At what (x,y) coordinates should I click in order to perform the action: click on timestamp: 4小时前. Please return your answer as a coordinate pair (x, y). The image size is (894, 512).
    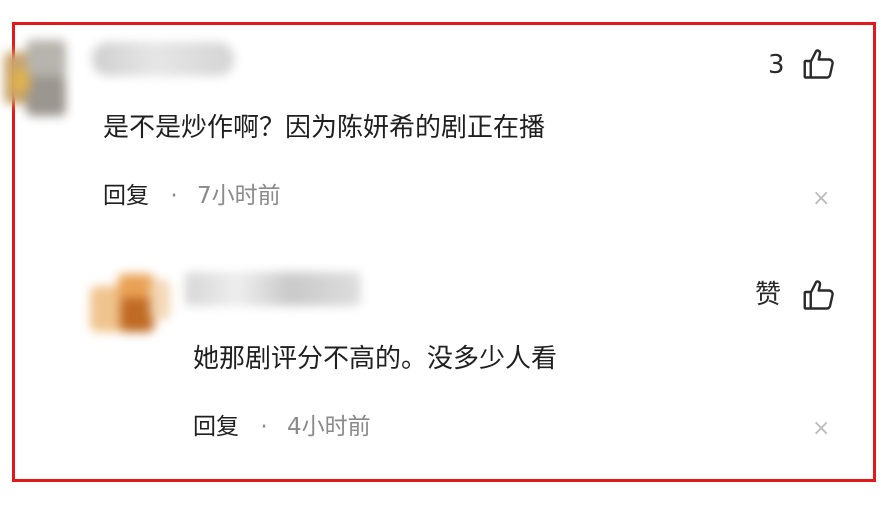
    Looking at the image, I should click on (328, 427).